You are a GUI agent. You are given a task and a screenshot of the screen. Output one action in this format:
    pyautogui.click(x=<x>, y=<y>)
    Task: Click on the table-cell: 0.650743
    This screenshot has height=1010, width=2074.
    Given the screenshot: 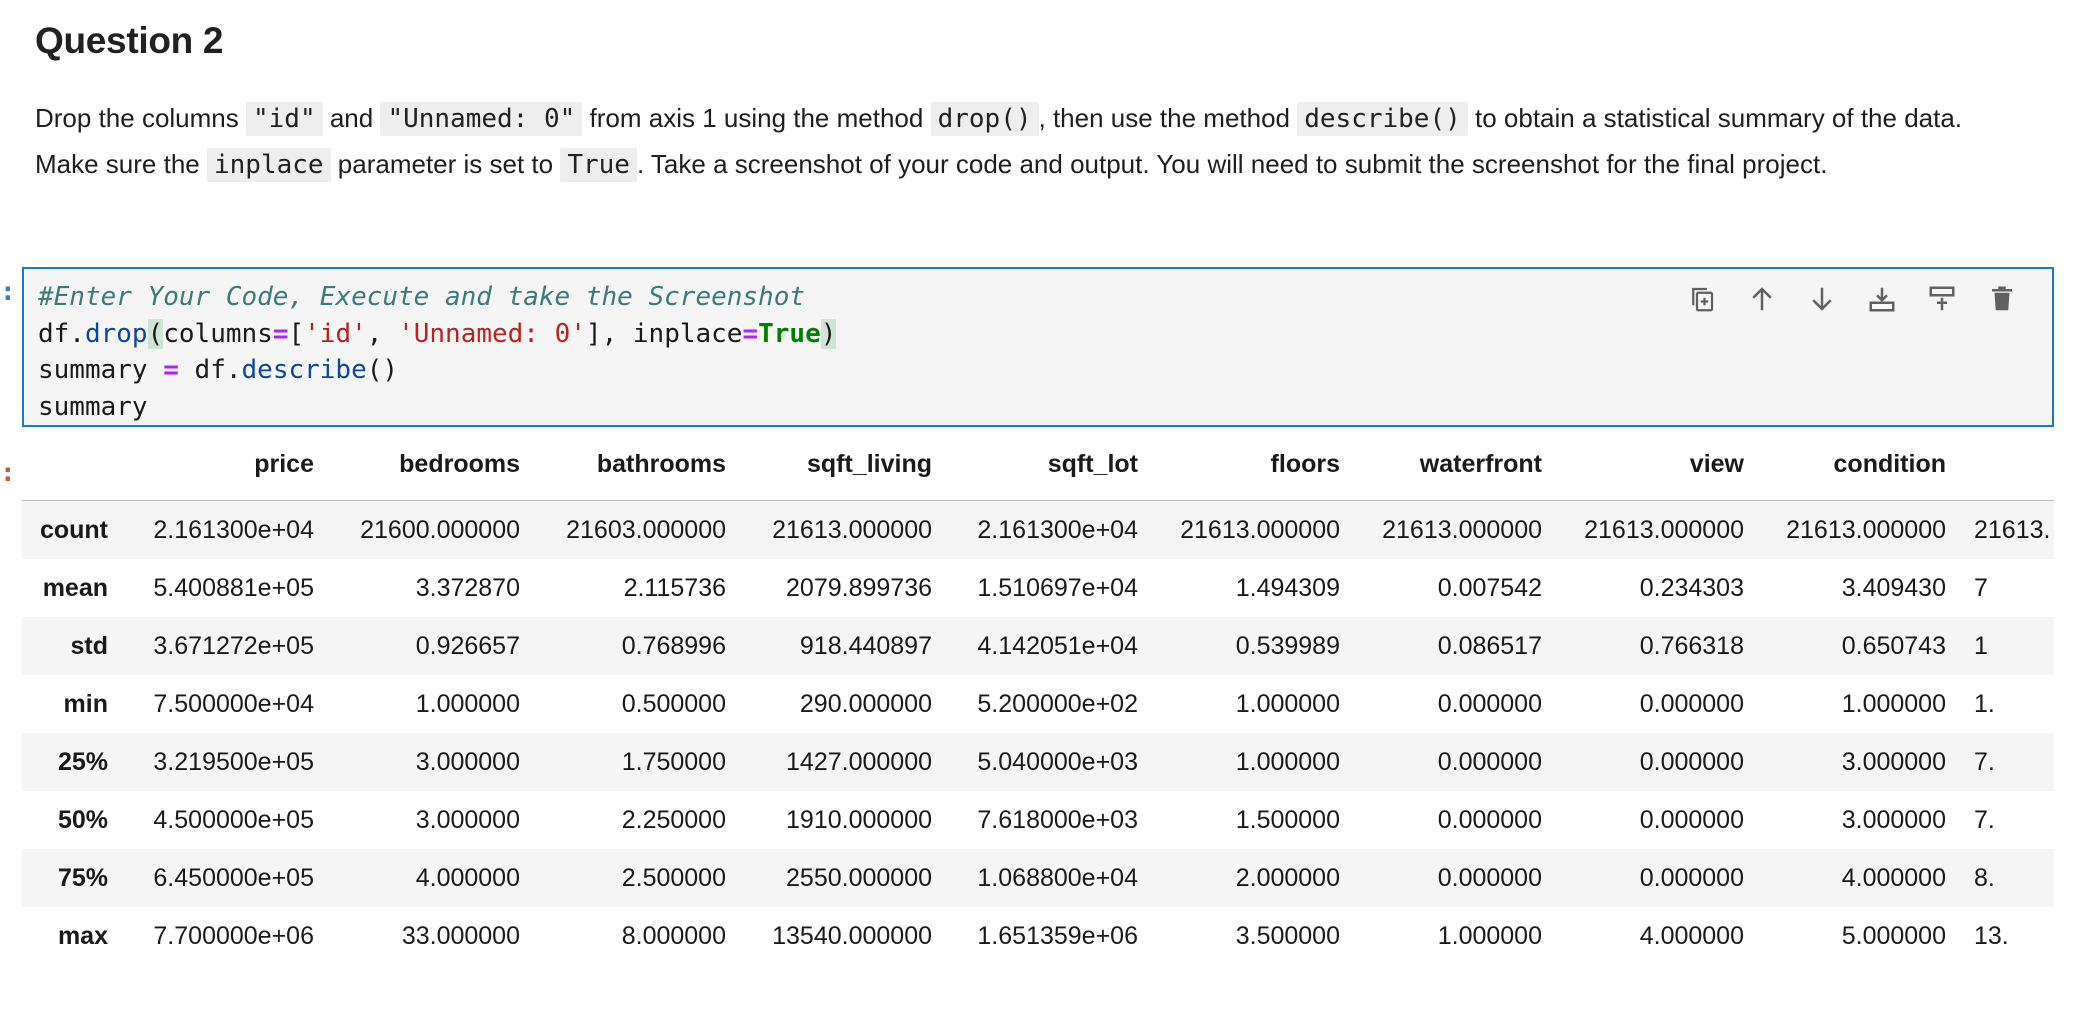 What is the action you would take?
    pyautogui.click(x=1893, y=645)
    